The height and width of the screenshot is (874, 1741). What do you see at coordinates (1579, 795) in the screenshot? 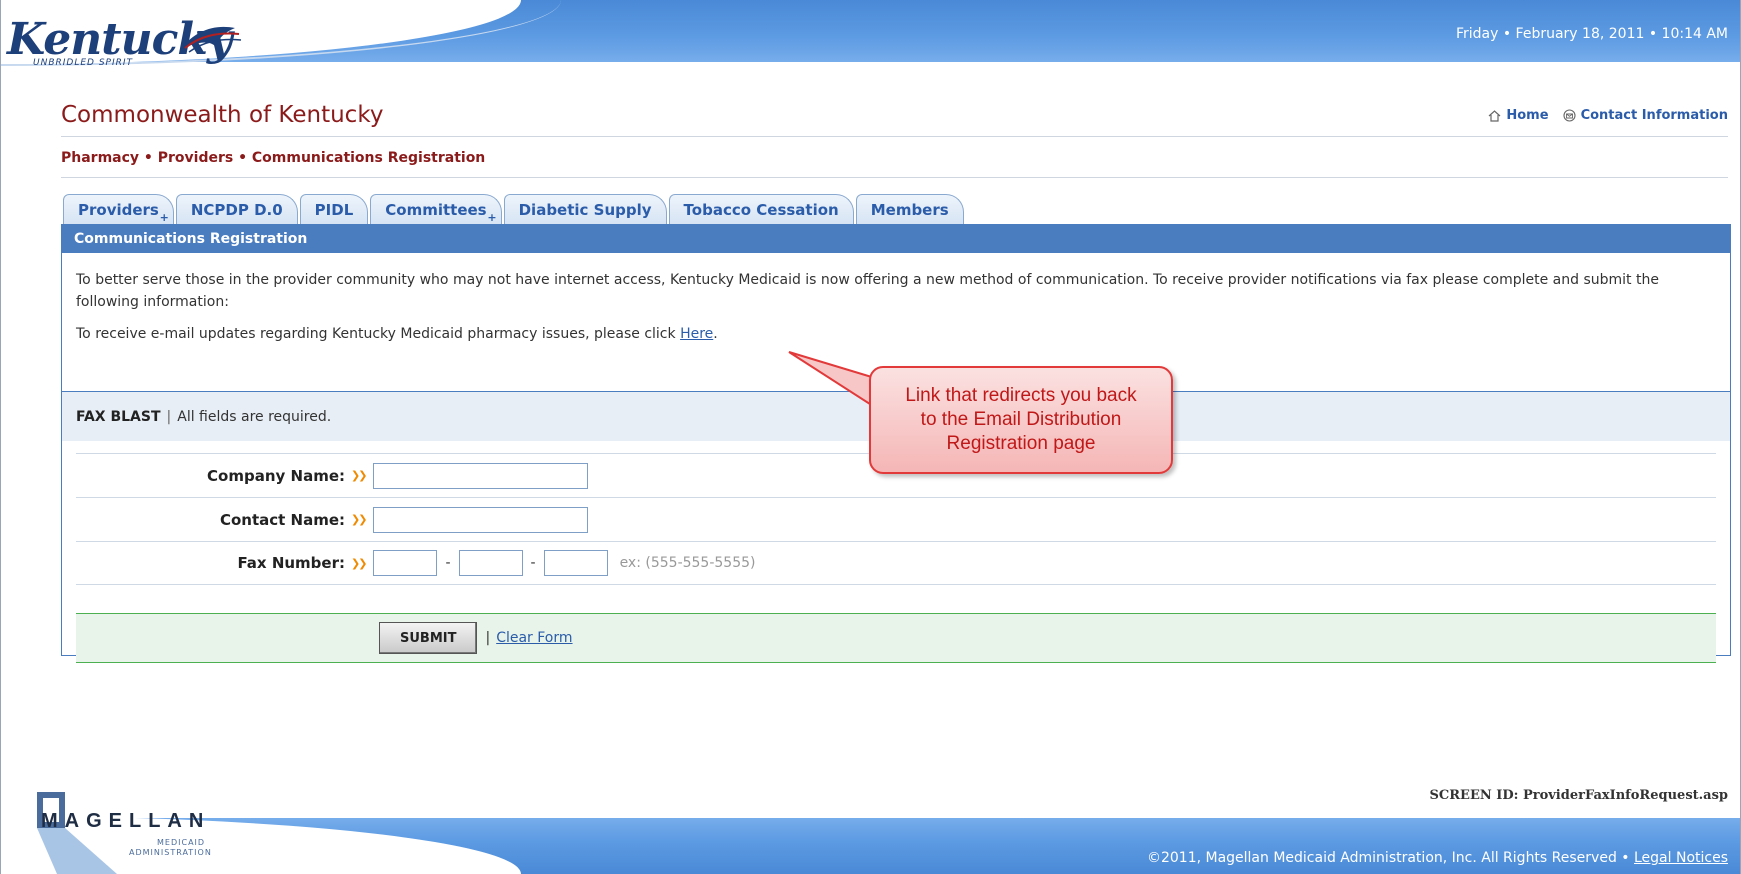
I see `screen-id: SCREEN ID: ProviderFaxInfoRequest.asp` at bounding box center [1579, 795].